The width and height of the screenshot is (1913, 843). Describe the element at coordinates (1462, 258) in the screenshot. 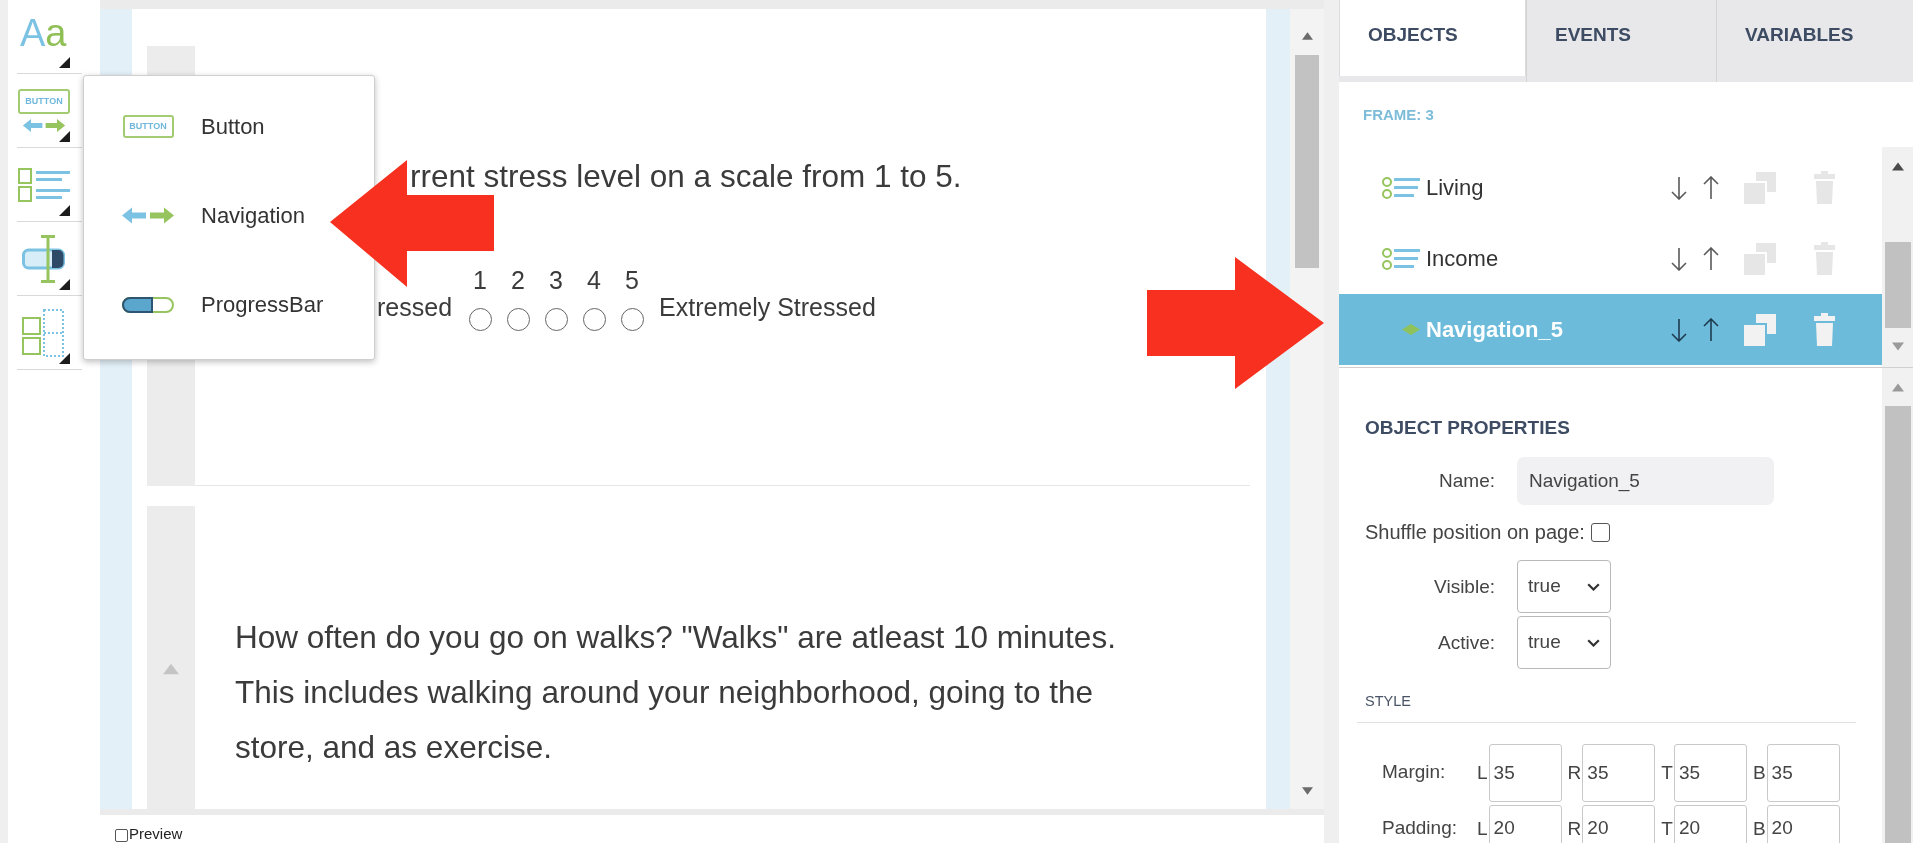

I see `object-name: Income` at that location.